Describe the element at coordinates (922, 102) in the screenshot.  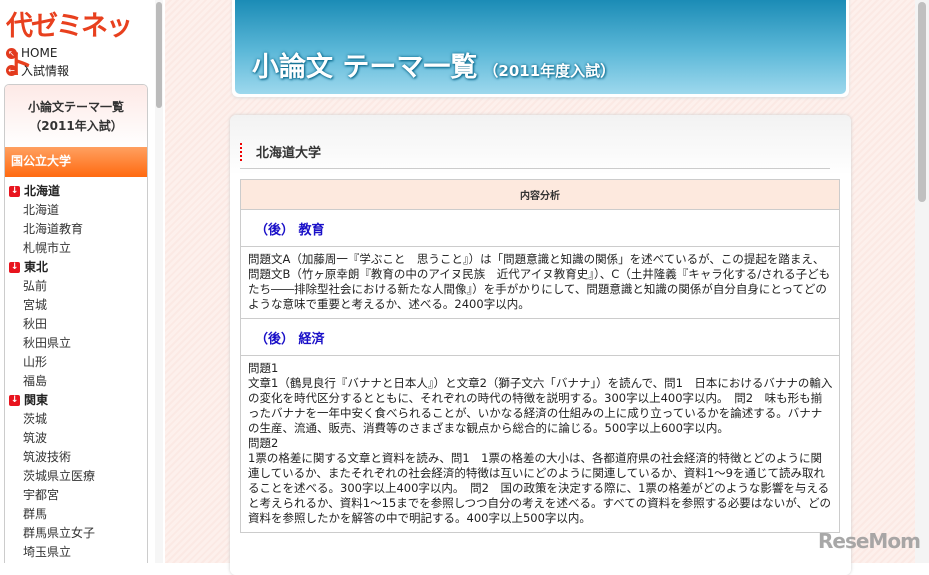
I see `page-scroll-thumb` at that location.